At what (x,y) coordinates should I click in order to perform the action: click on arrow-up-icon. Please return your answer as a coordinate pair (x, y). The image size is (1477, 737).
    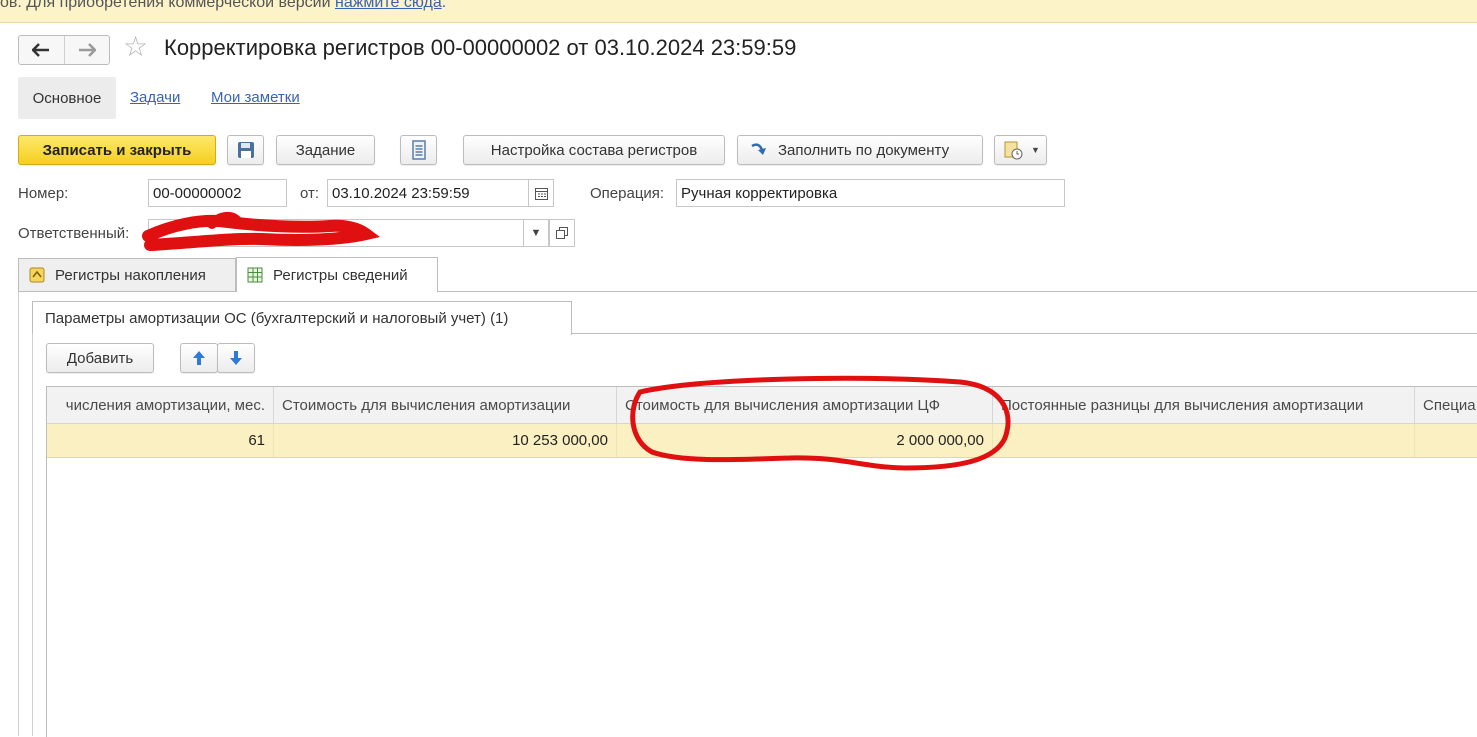
    Looking at the image, I should click on (199, 358).